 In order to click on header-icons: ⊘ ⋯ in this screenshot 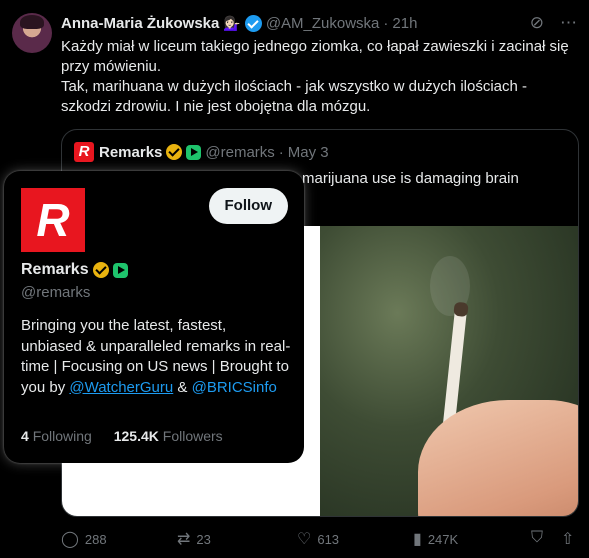, I will do `click(553, 23)`.